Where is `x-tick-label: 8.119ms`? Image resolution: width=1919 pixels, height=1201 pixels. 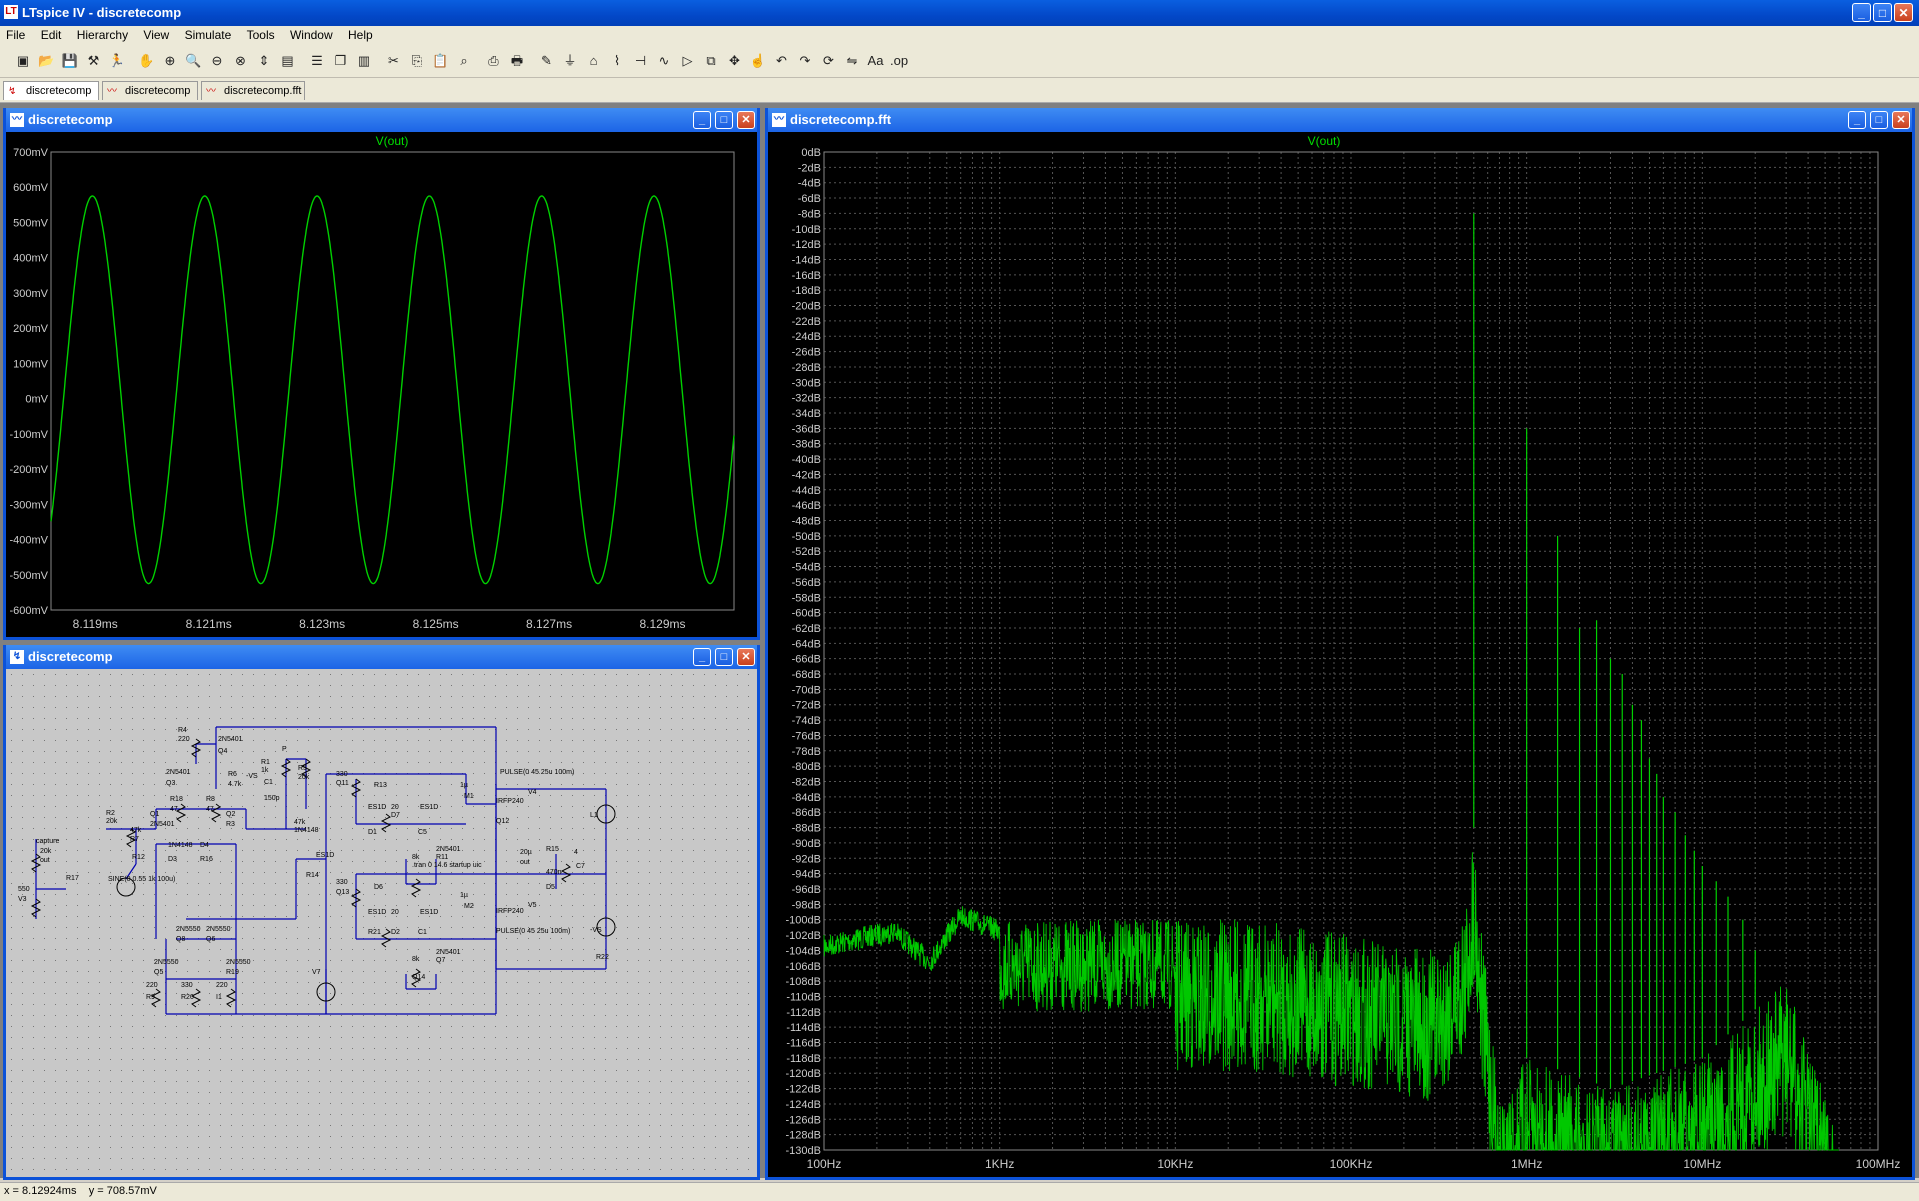 x-tick-label: 8.119ms is located at coordinates (95, 624).